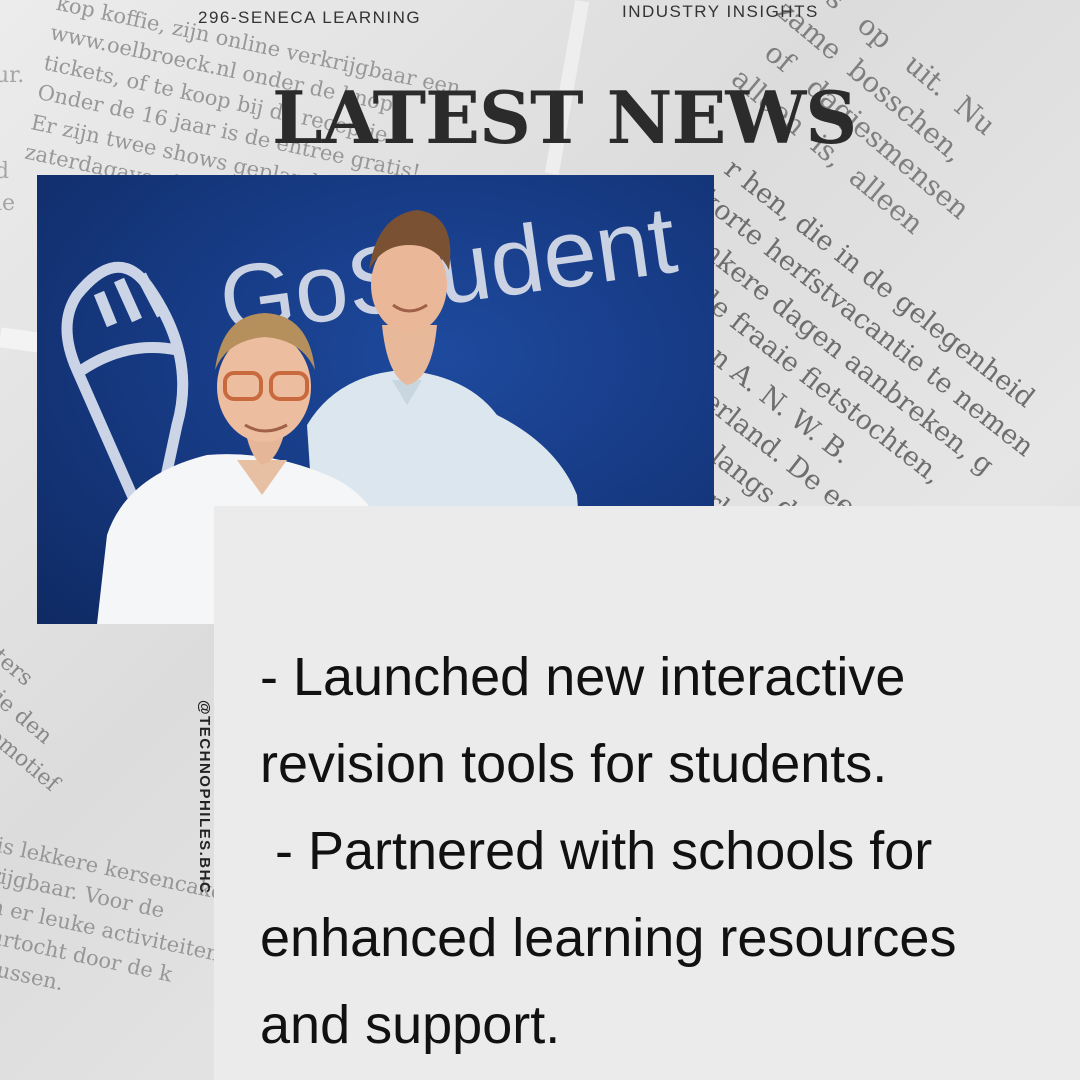 The image size is (1080, 1080). What do you see at coordinates (564, 117) in the screenshot?
I see `headline: LATEST NEWS` at bounding box center [564, 117].